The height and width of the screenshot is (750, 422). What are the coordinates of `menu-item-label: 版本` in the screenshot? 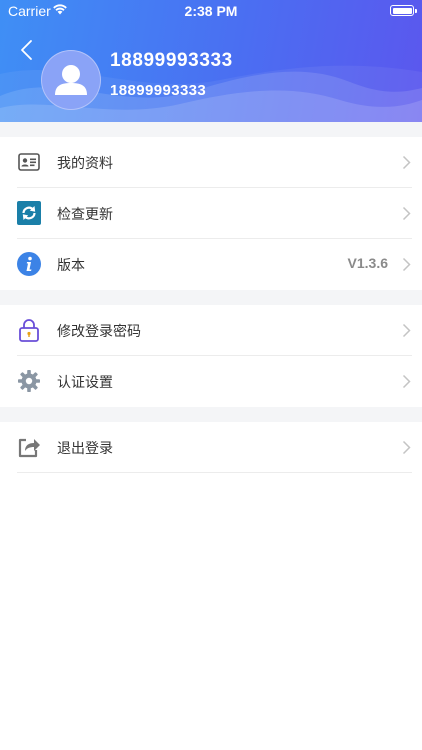 It's located at (71, 265).